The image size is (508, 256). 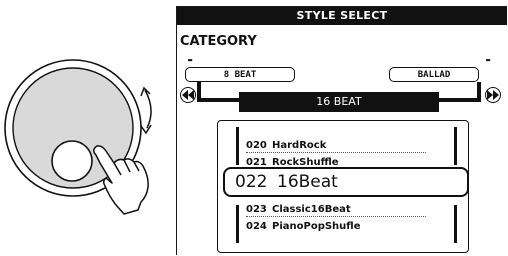 I want to click on tick-mark-right: ▬, so click(x=488, y=60).